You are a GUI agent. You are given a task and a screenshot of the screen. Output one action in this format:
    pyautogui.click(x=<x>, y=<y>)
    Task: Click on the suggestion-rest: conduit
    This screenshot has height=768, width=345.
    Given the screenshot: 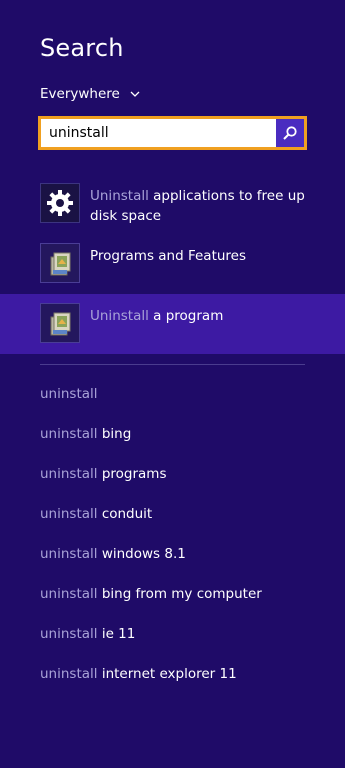 What is the action you would take?
    pyautogui.click(x=125, y=514)
    